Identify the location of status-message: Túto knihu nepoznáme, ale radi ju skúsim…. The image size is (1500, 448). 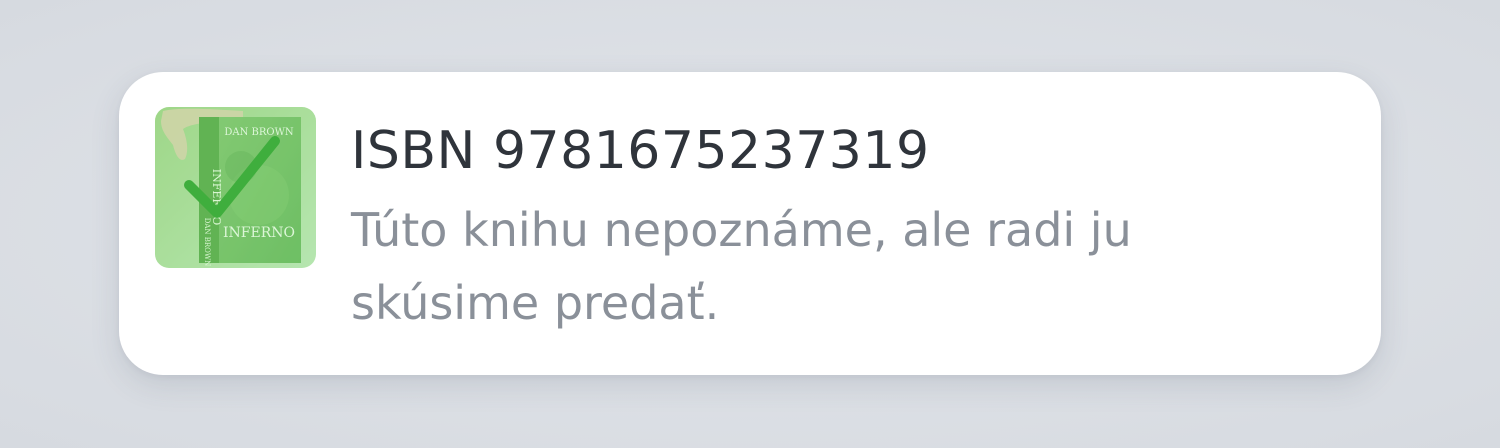
(741, 266).